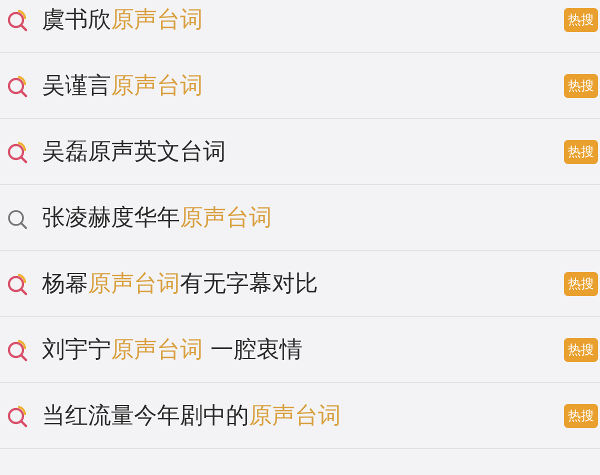  Describe the element at coordinates (303, 283) in the screenshot. I see `suggestion-link: 杨幂原声台词有无字幕对比` at that location.